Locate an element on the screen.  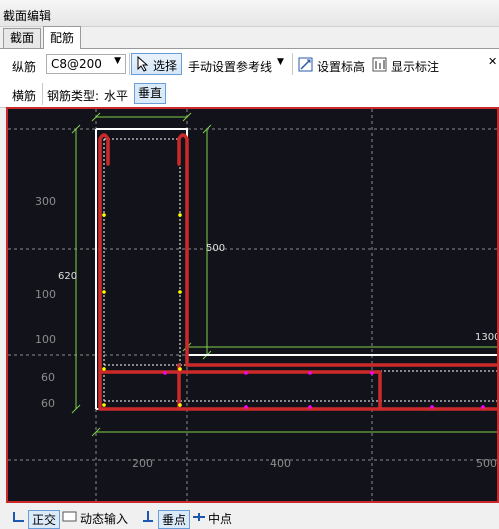
rebar-spec-value: C8@200 is located at coordinates (76, 64).